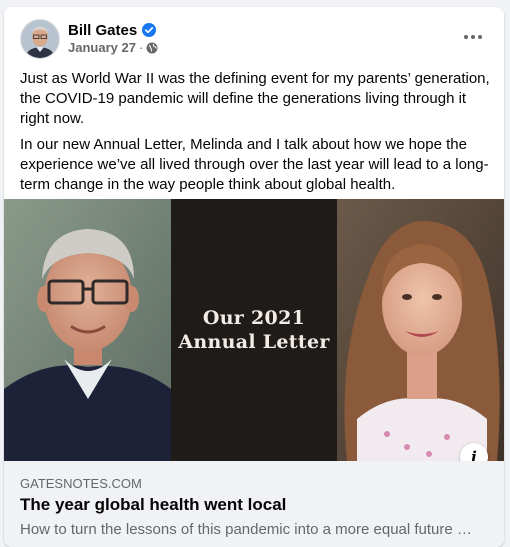 The width and height of the screenshot is (510, 547). What do you see at coordinates (81, 483) in the screenshot?
I see `link-domain: GATESNOTES.COM` at bounding box center [81, 483].